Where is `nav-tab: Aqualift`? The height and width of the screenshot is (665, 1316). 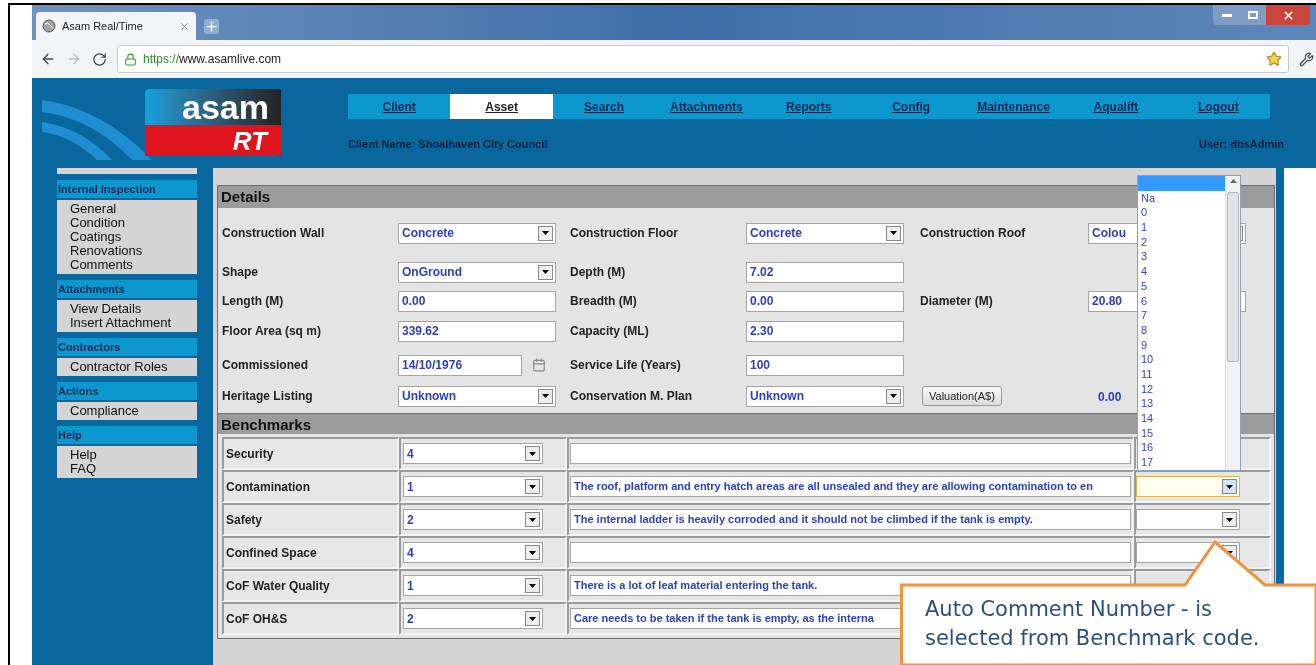 nav-tab: Aqualift is located at coordinates (1116, 106).